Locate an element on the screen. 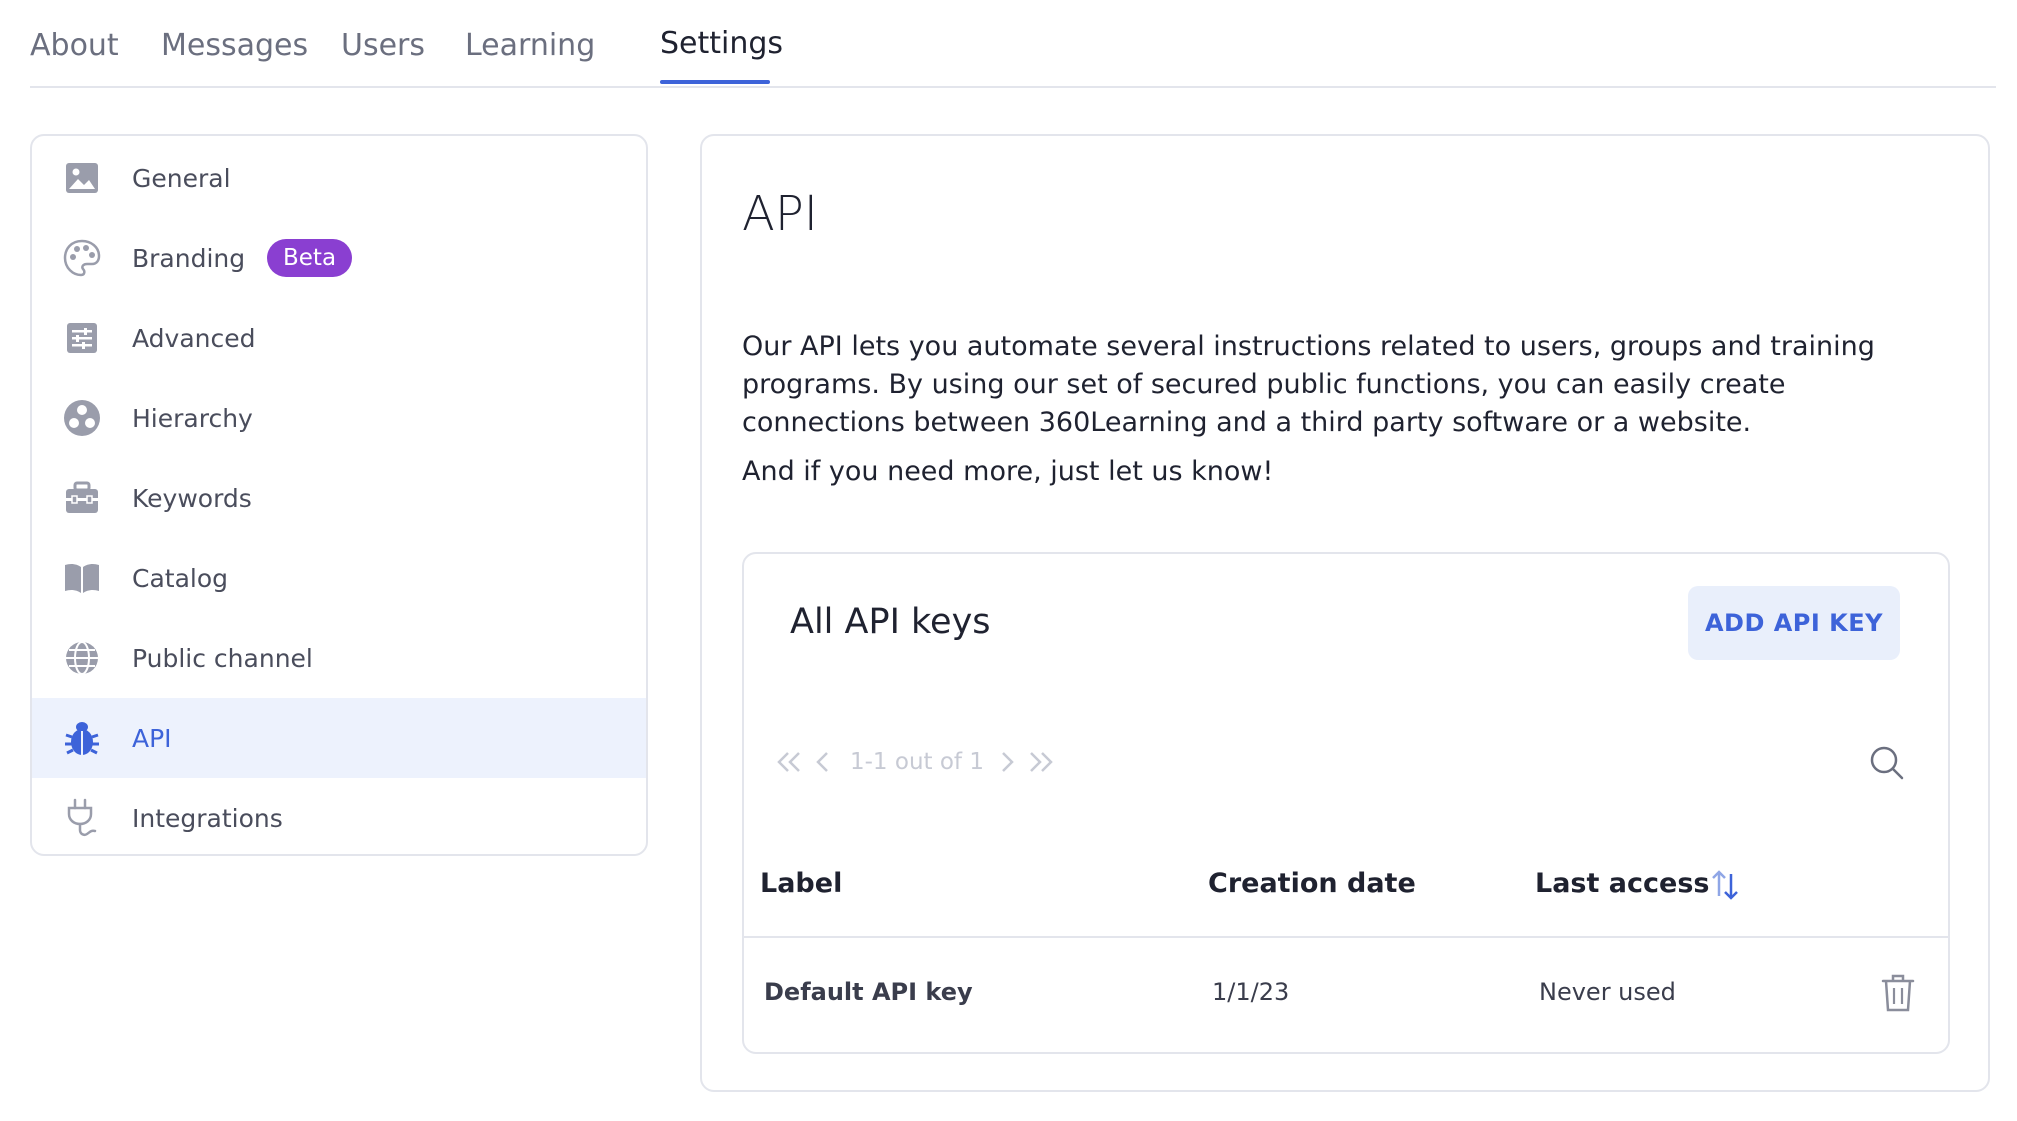  api-keys-title: All API keys is located at coordinates (890, 622).